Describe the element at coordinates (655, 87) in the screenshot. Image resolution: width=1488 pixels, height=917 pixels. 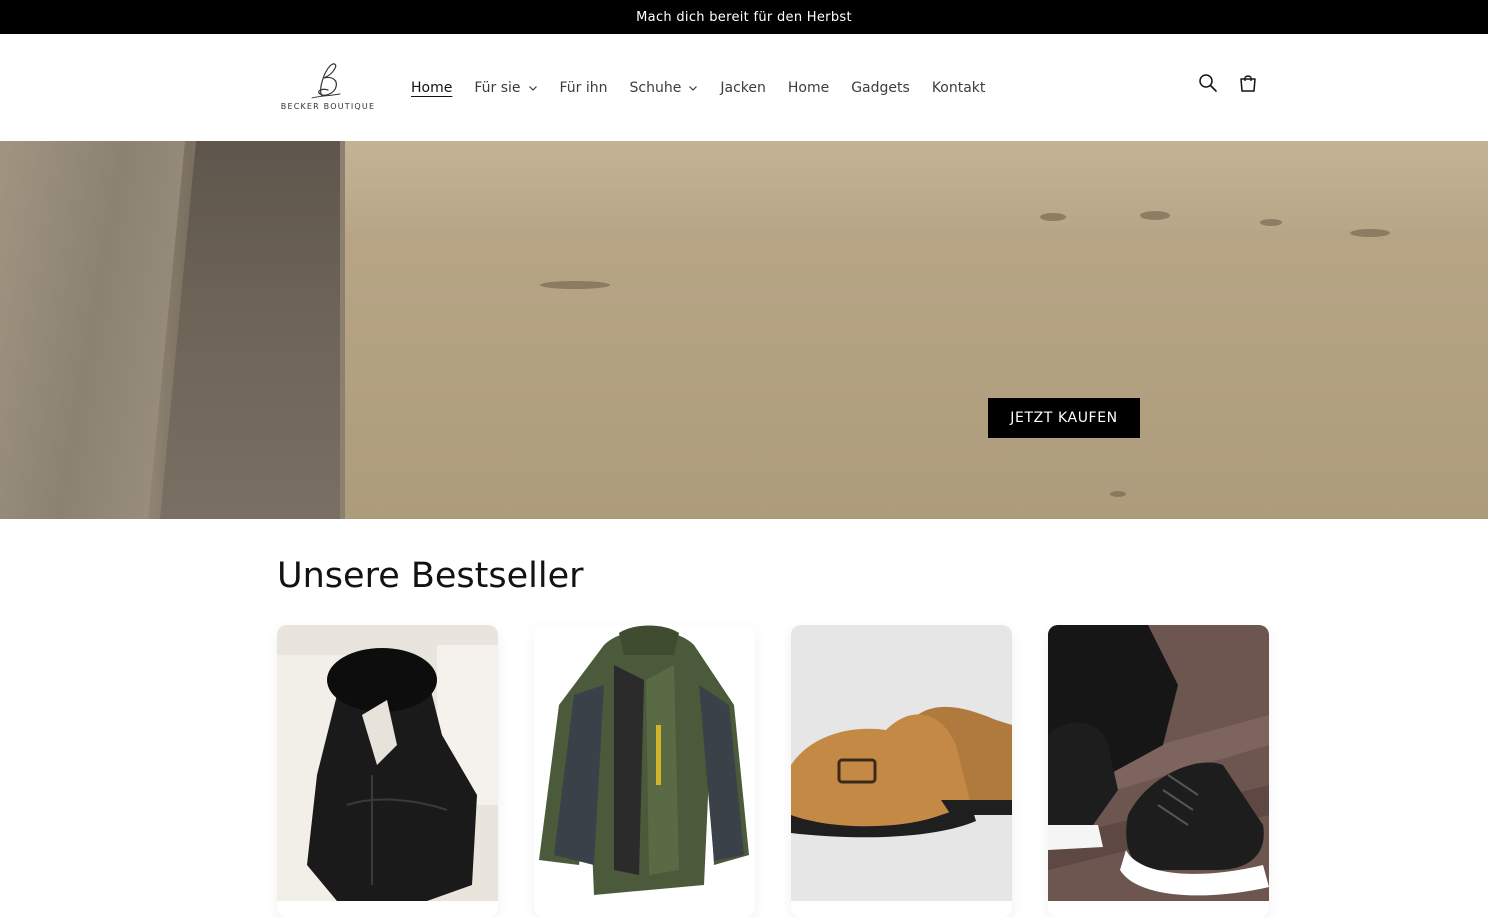
I see `nav-item-label: Schuhe` at that location.